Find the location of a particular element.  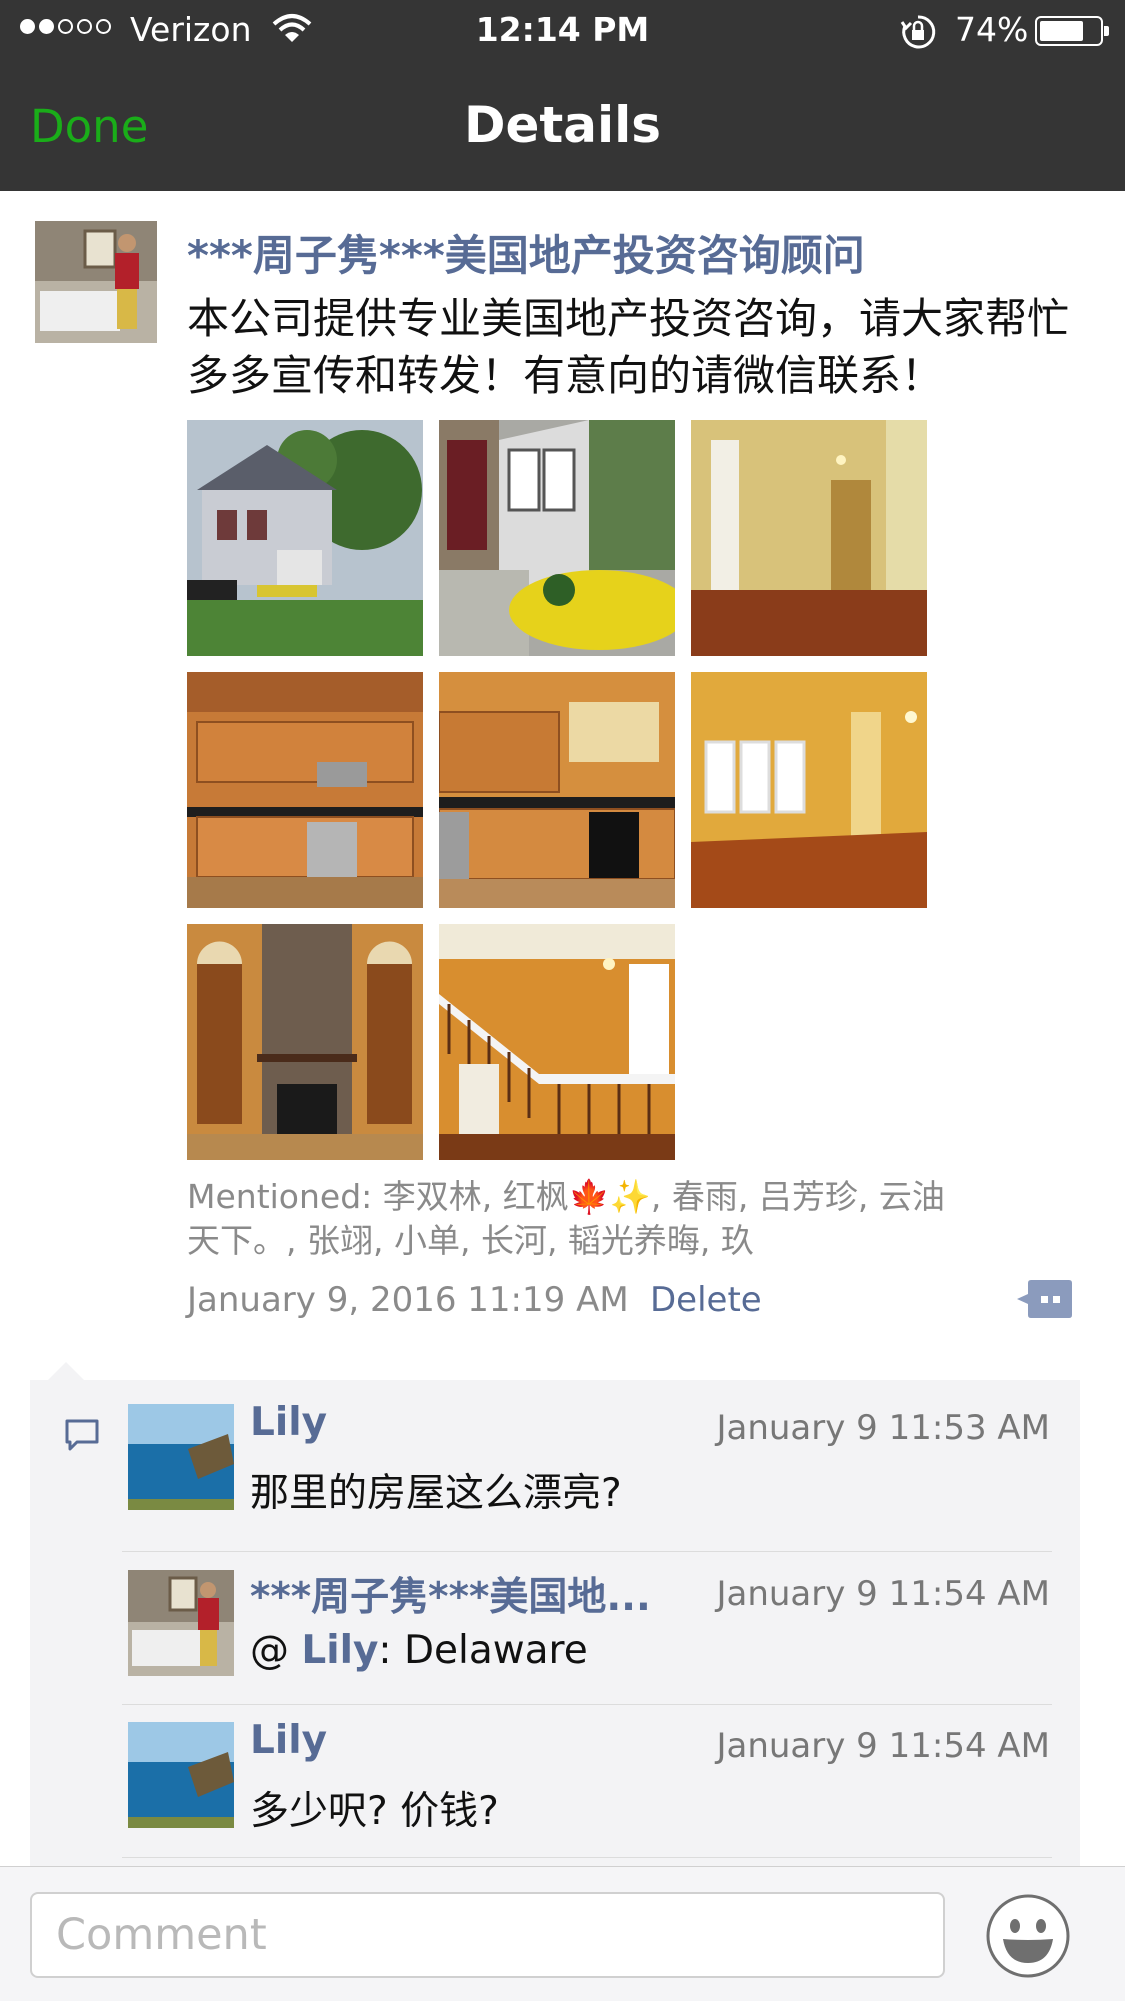

delete-button: Delete is located at coordinates (706, 1300).